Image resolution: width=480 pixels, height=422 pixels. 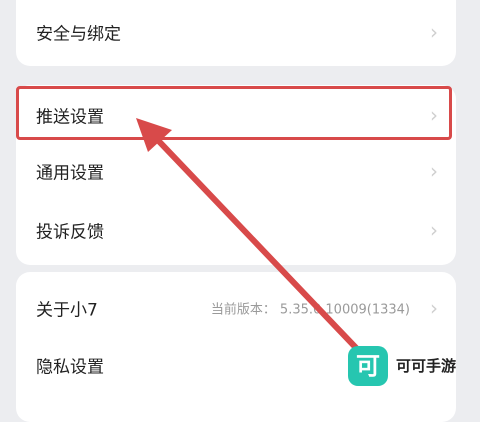 What do you see at coordinates (78, 34) in the screenshot?
I see `settings-item-label: 安全与绑定` at bounding box center [78, 34].